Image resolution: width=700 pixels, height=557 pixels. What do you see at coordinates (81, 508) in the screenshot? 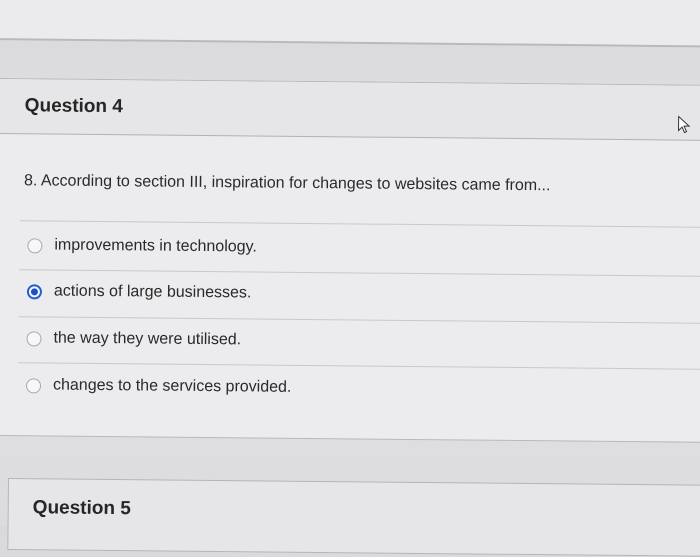
I see `question-5-title: Question 5` at bounding box center [81, 508].